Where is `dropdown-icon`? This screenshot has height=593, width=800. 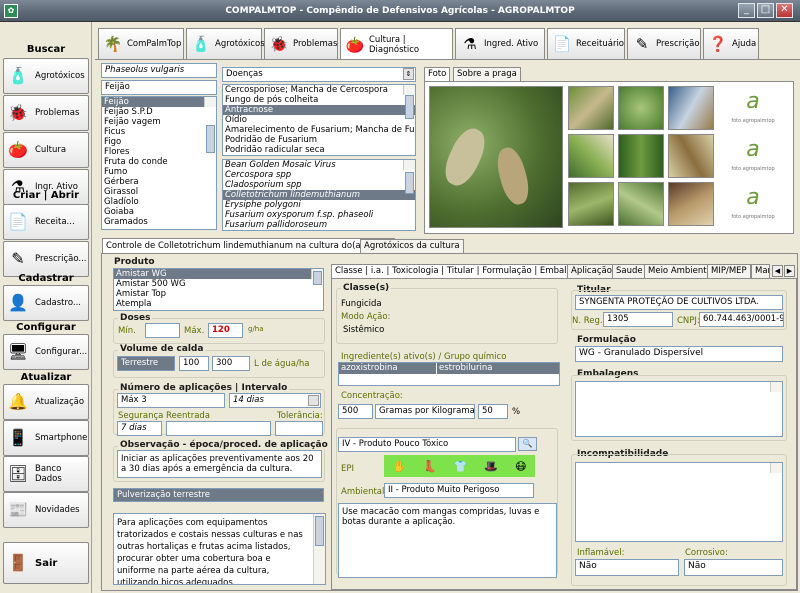
dropdown-icon is located at coordinates (313, 400).